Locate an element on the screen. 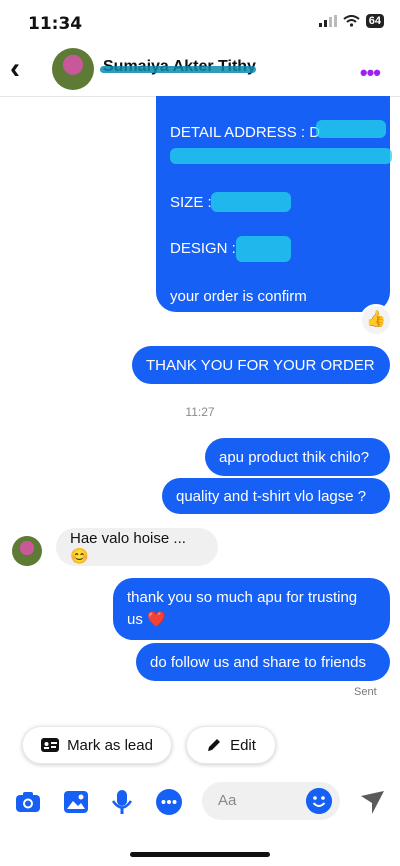 The height and width of the screenshot is (866, 400). mark-as-lead-button: Mark as lead is located at coordinates (97, 745).